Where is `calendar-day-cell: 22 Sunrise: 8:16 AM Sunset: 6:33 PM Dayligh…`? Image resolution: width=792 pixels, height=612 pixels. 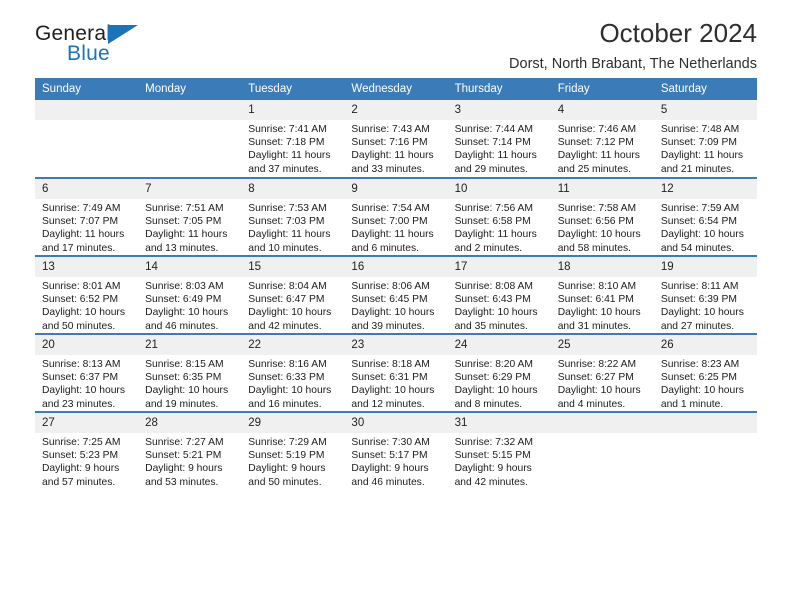
calendar-day-cell: 22 Sunrise: 8:16 AM Sunset: 6:33 PM Dayligh… is located at coordinates (293, 372).